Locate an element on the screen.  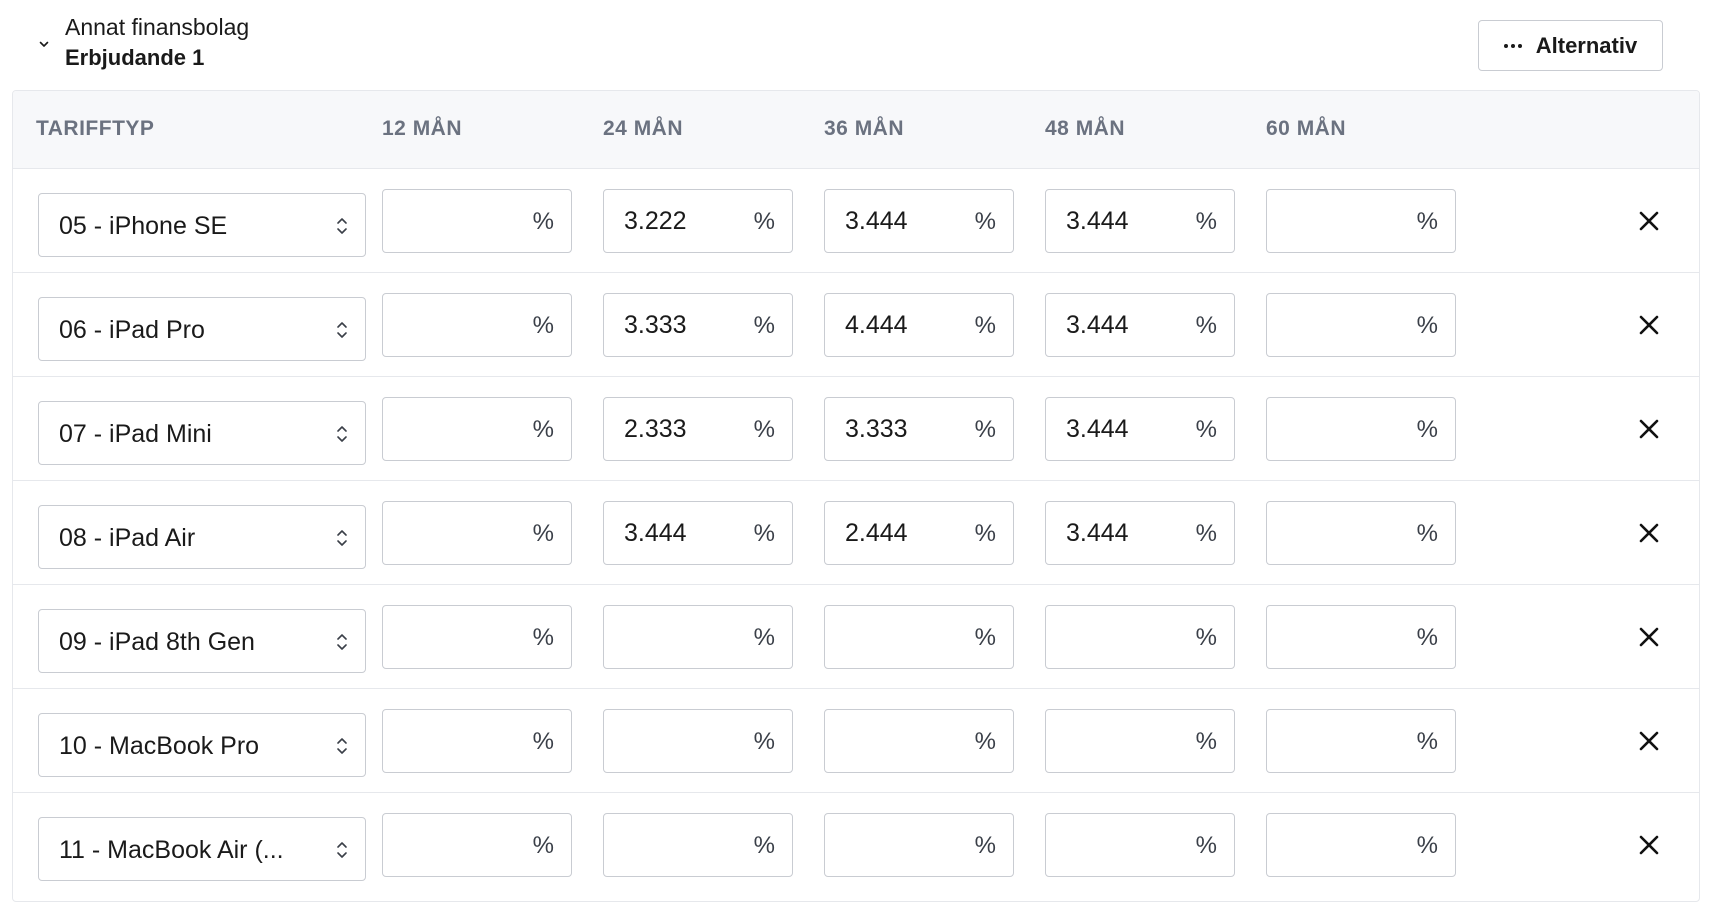
rate-input-24m: 3.444% is located at coordinates (698, 533).